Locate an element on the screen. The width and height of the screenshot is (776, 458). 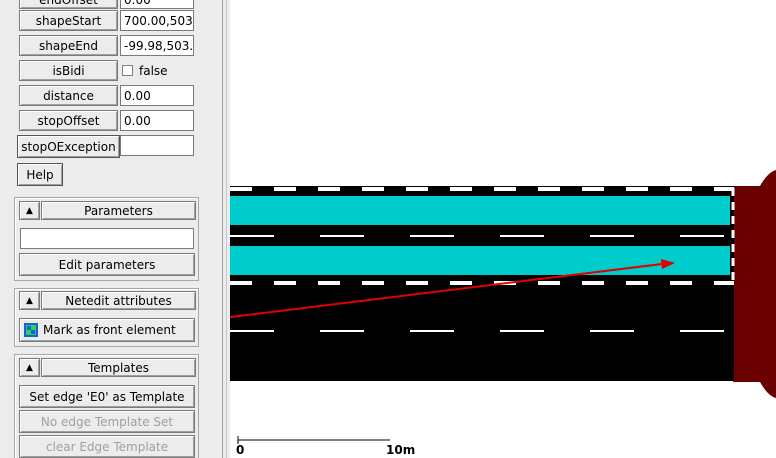
netedit-title: Netedit attributes is located at coordinates (118, 300).